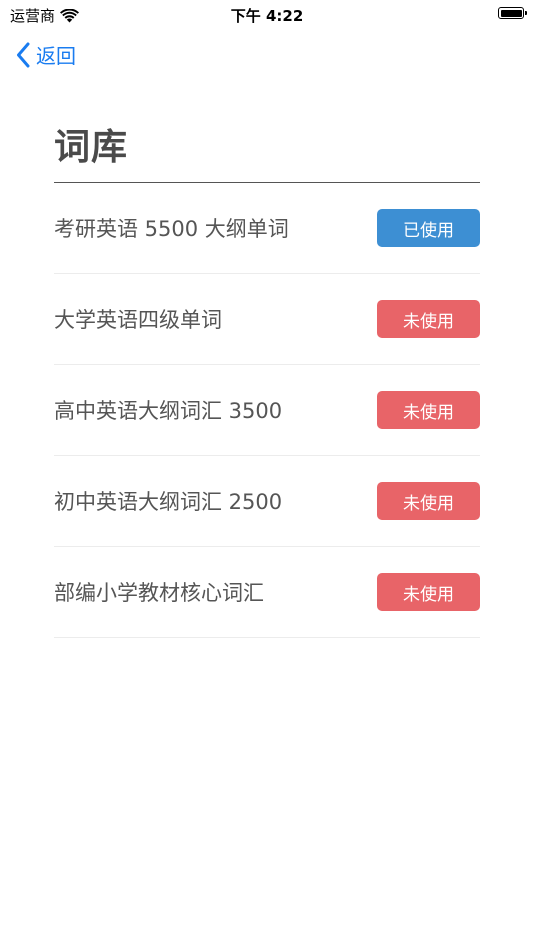  I want to click on list-item: 初中英语大纲词汇 2500 未使用, so click(267, 501).